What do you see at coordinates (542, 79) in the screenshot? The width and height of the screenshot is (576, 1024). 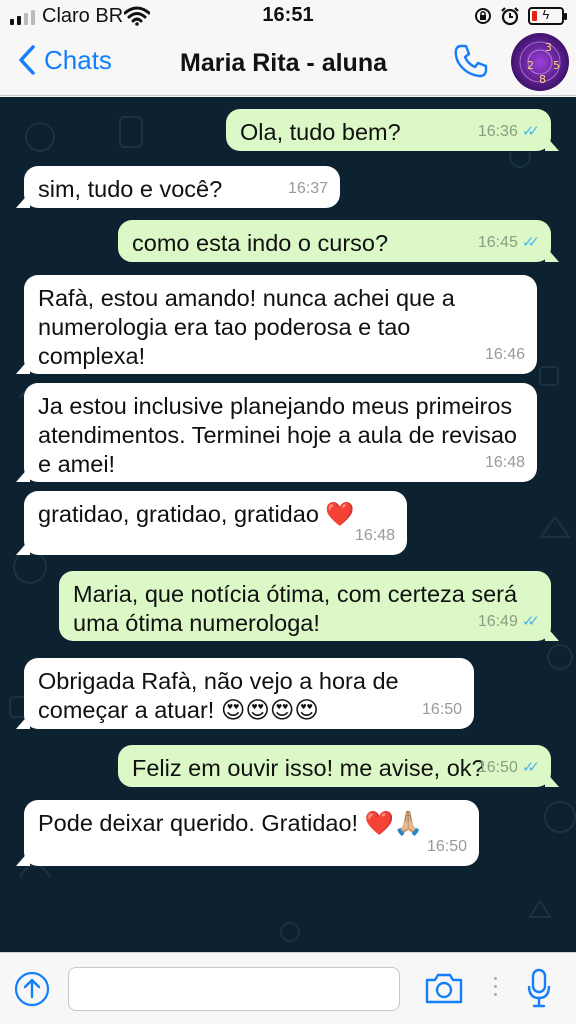 I see `avatar-digit: 8` at bounding box center [542, 79].